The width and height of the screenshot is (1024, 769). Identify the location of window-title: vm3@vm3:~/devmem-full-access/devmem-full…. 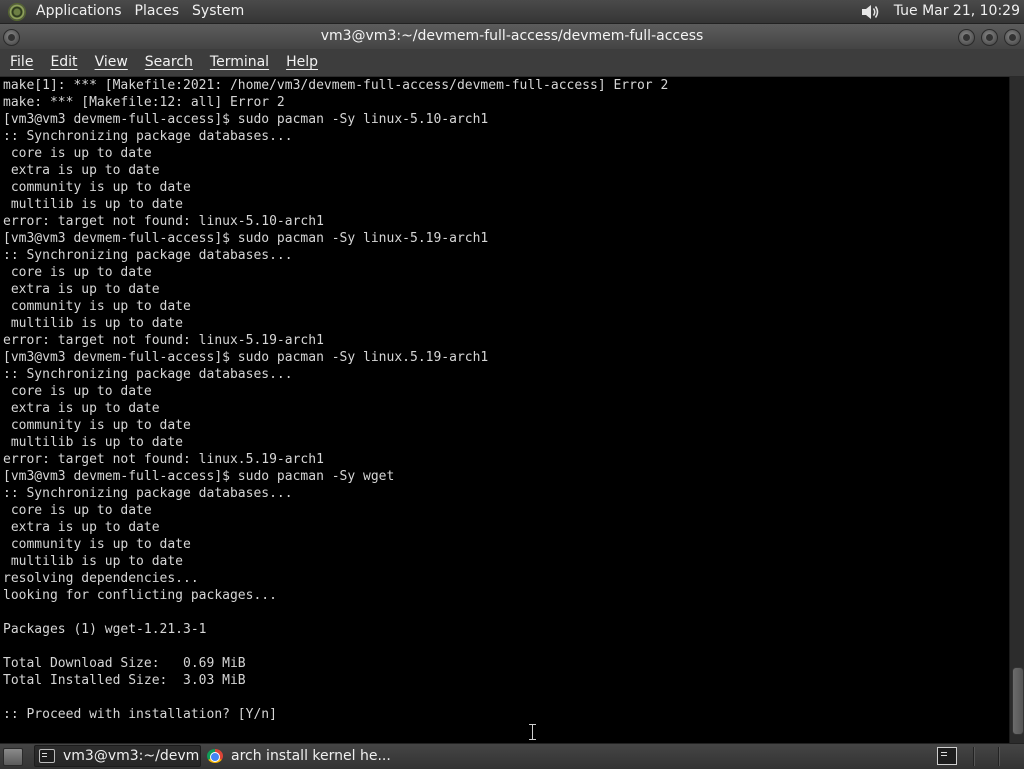
(512, 36).